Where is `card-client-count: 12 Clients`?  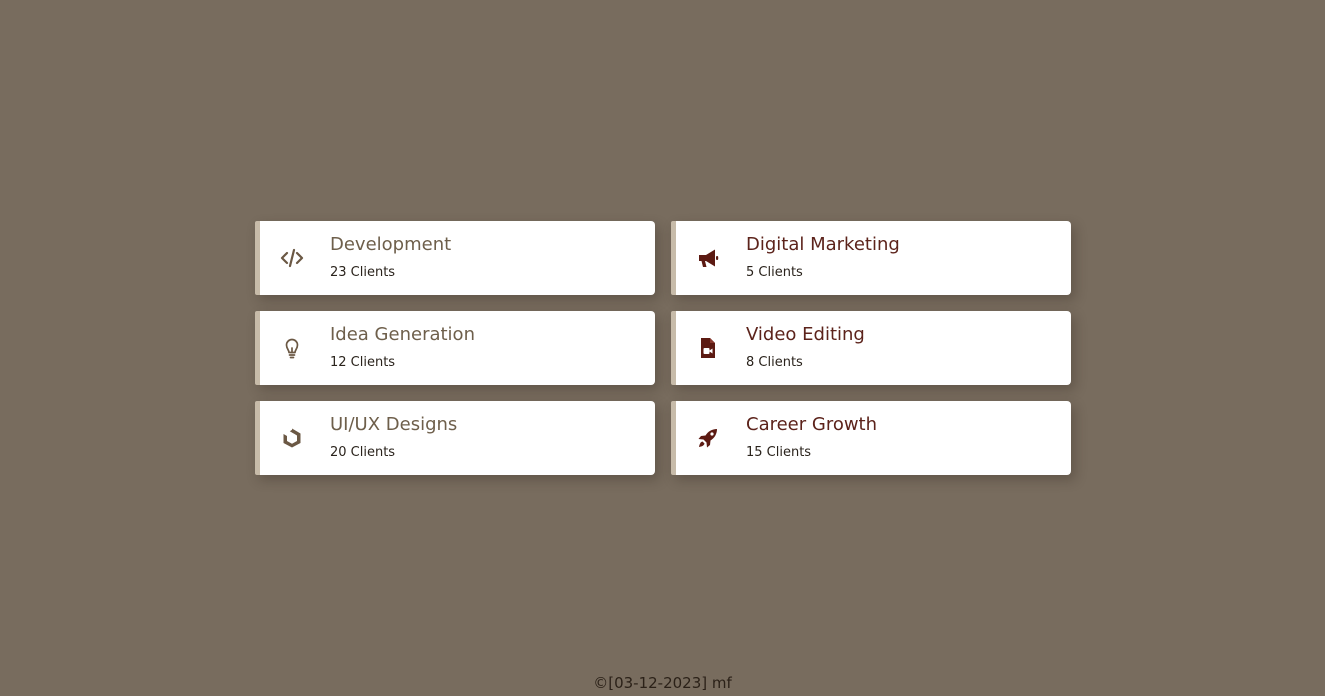
card-client-count: 12 Clients is located at coordinates (363, 362).